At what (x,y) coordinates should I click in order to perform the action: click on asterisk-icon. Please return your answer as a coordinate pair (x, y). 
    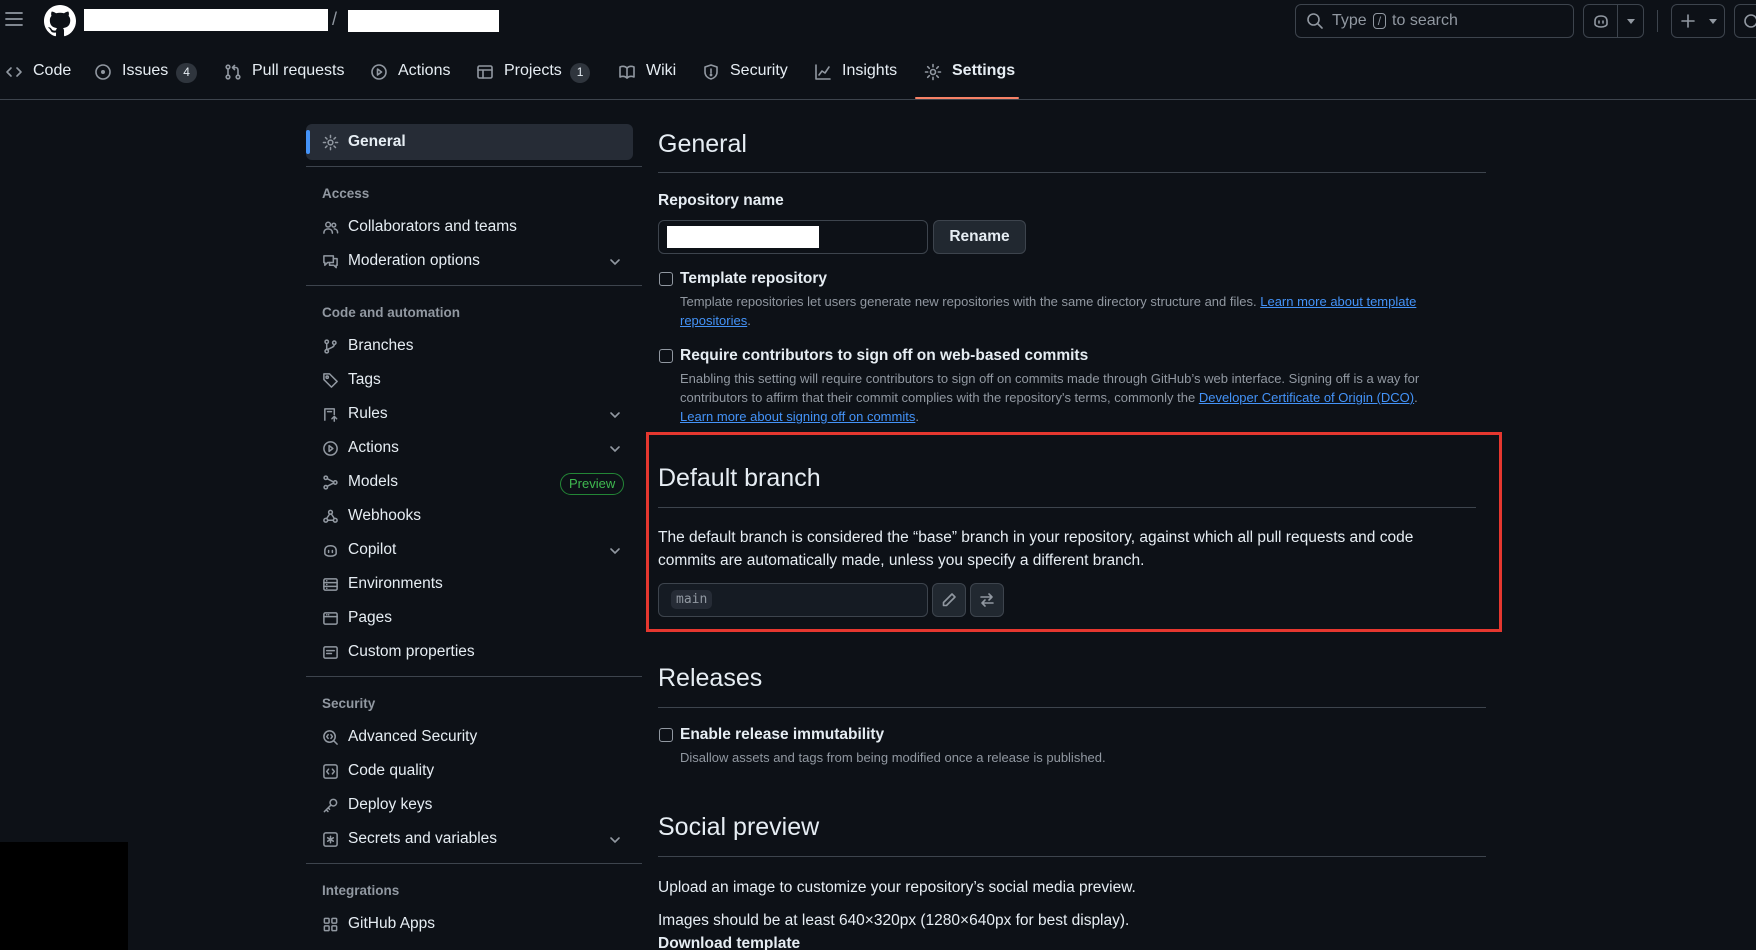
    Looking at the image, I should click on (330, 839).